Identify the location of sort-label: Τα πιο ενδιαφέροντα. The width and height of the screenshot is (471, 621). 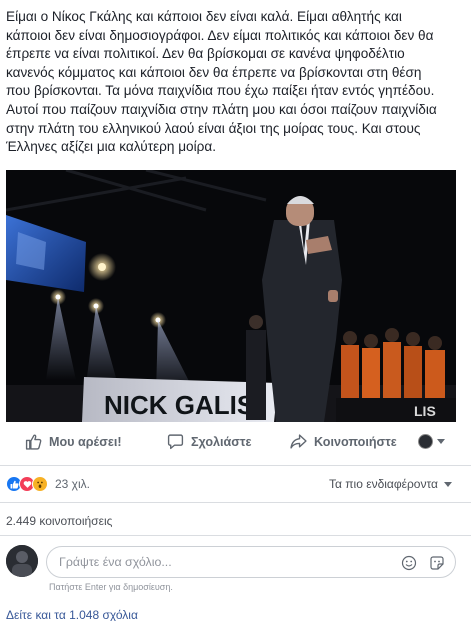
(383, 484).